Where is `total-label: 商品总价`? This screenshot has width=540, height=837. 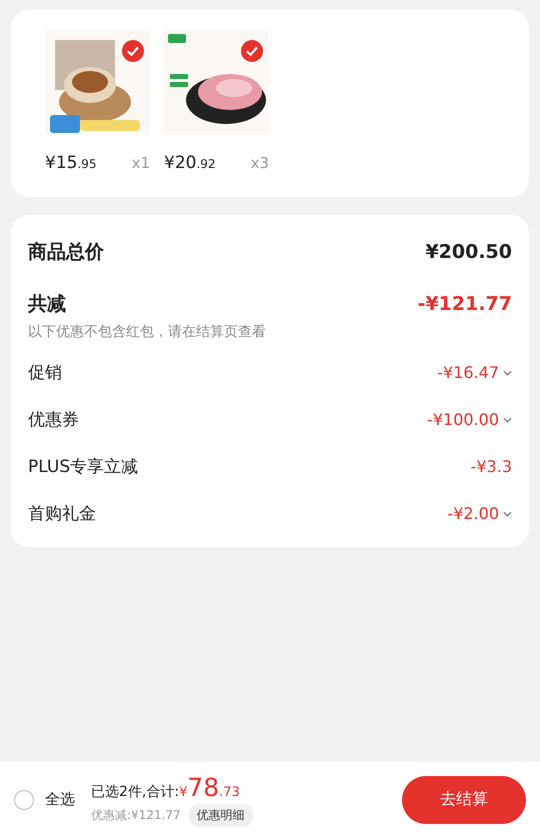 total-label: 商品总价 is located at coordinates (66, 252).